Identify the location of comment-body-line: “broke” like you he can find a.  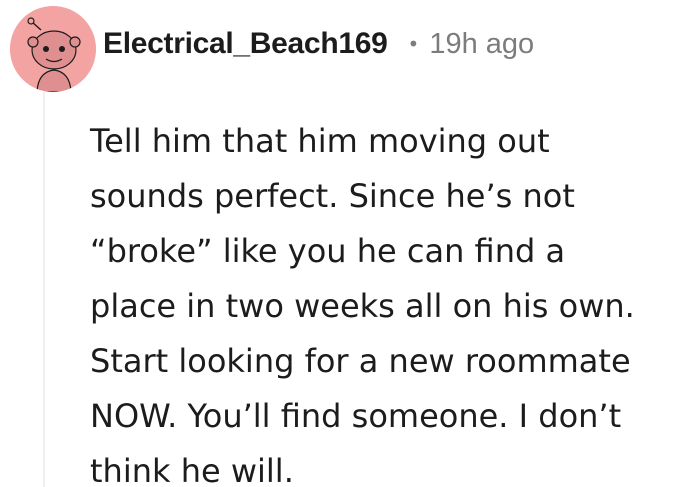
(328, 251).